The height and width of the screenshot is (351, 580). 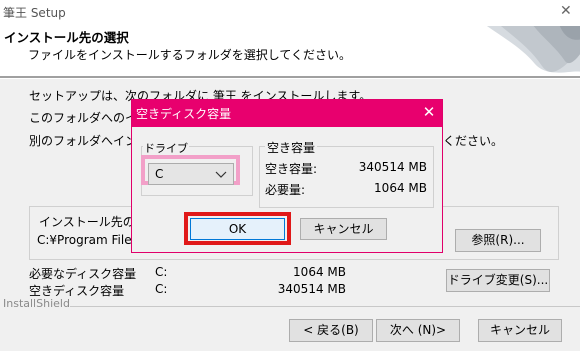 What do you see at coordinates (331, 330) in the screenshot?
I see `back-button: < 戻る(B)` at bounding box center [331, 330].